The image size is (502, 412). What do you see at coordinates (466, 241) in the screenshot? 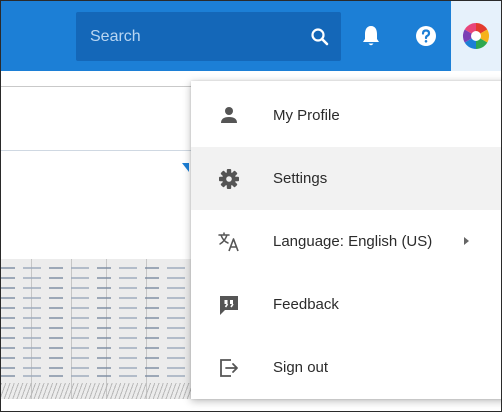
I see `chevron-right-icon` at bounding box center [466, 241].